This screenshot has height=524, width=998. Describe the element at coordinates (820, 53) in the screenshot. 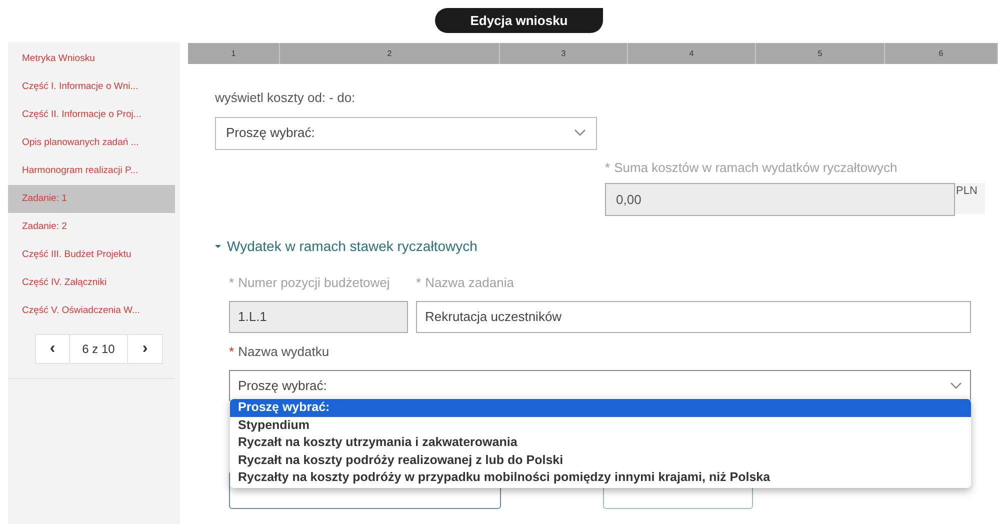

I see `step-tab: 5` at that location.